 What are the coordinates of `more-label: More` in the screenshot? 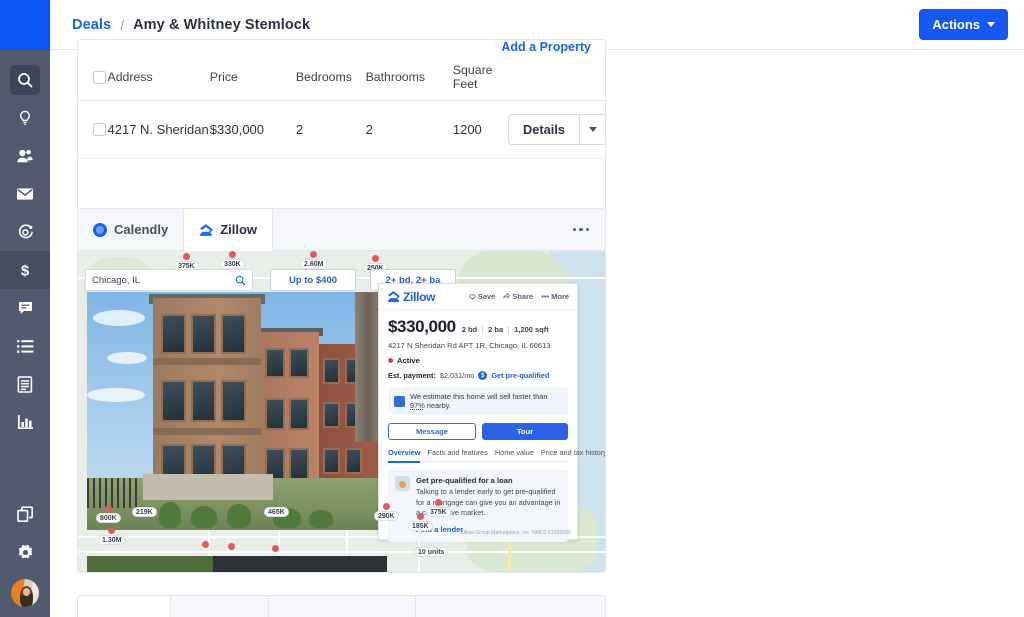 It's located at (560, 296).